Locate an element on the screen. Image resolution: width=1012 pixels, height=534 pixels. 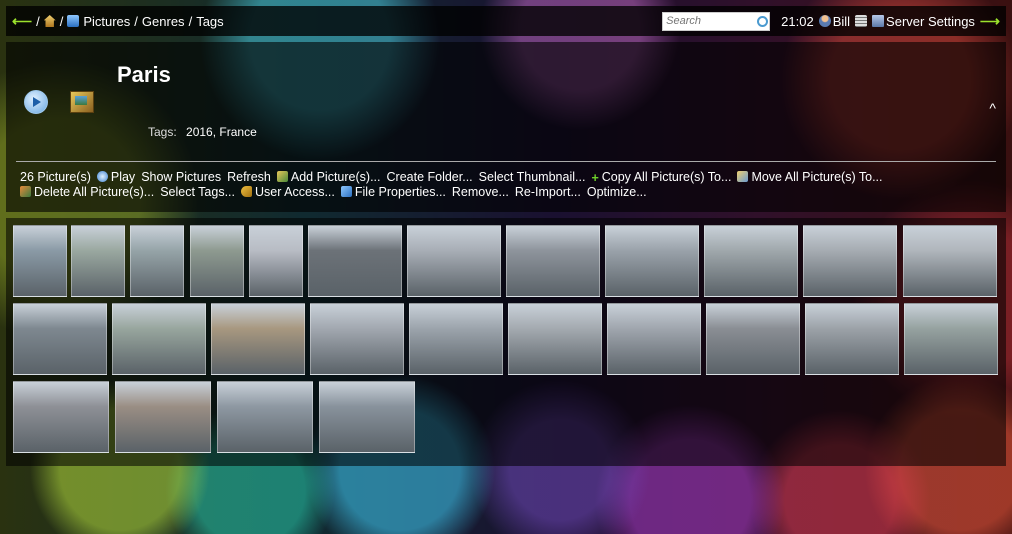
forward-arrow-icon: ⟶ is located at coordinates (990, 21).